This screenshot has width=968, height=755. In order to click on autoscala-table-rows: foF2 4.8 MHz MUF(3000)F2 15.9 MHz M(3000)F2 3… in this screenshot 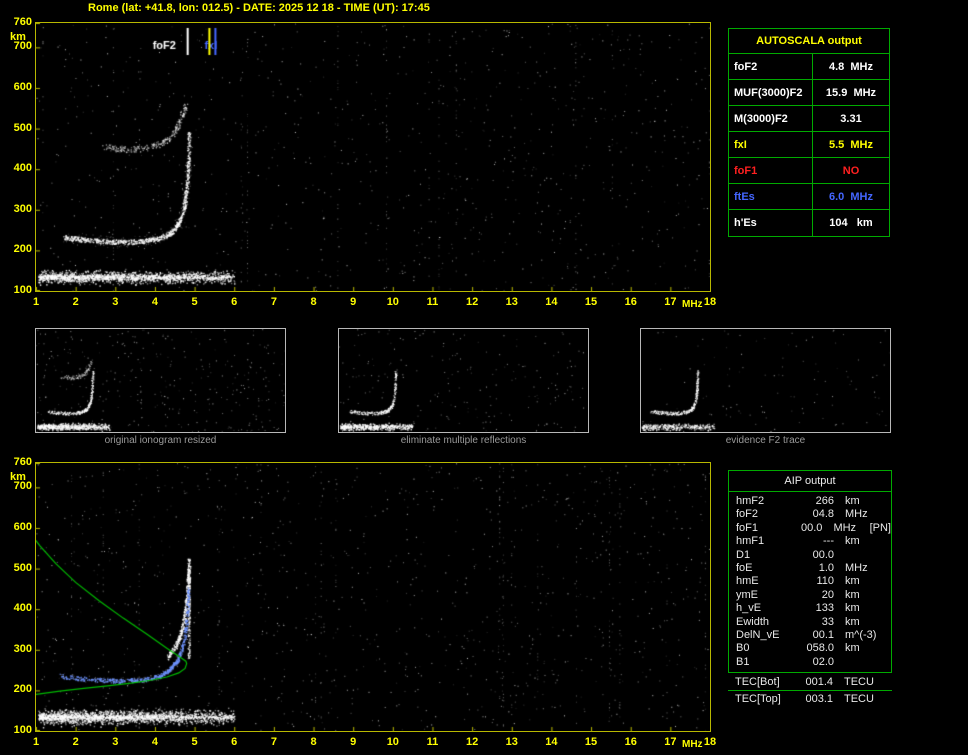, I will do `click(809, 145)`.